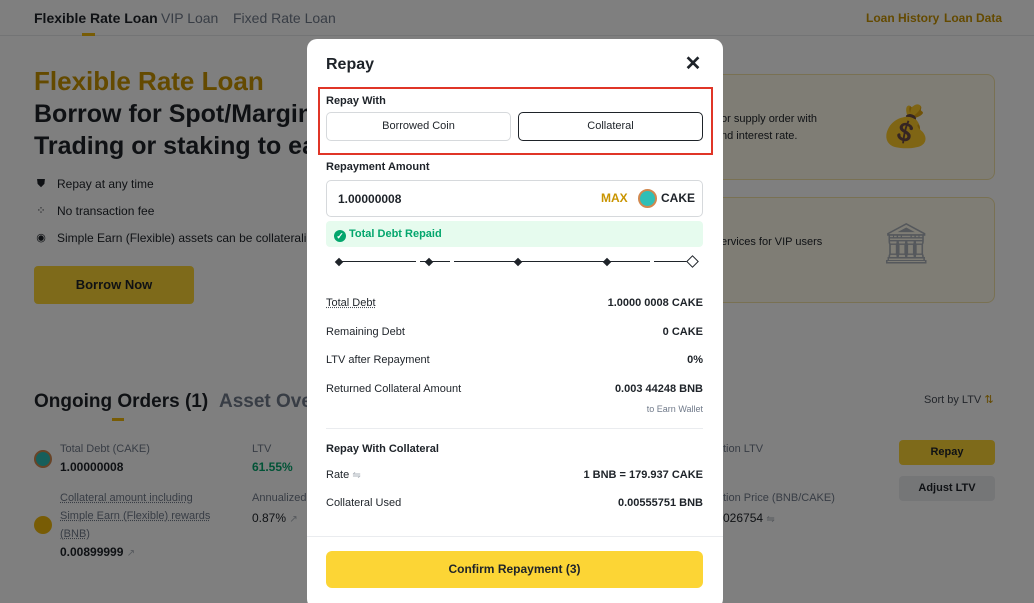  I want to click on ltv-after-repayment-label: LTV after Repayment, so click(378, 360).